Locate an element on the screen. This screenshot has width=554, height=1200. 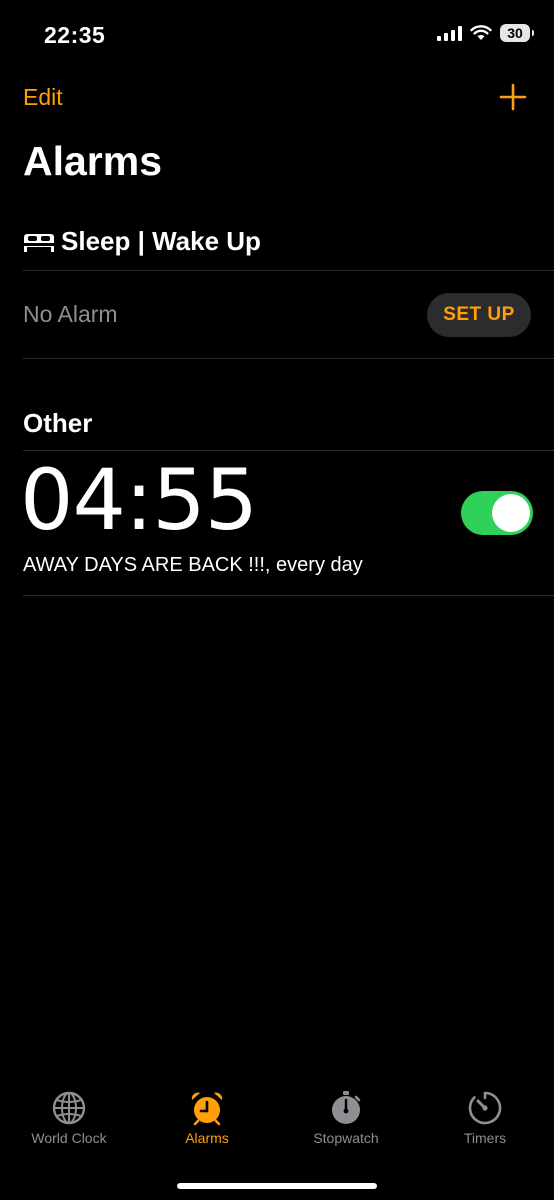
tab-label: Stopwatch is located at coordinates (346, 1138).